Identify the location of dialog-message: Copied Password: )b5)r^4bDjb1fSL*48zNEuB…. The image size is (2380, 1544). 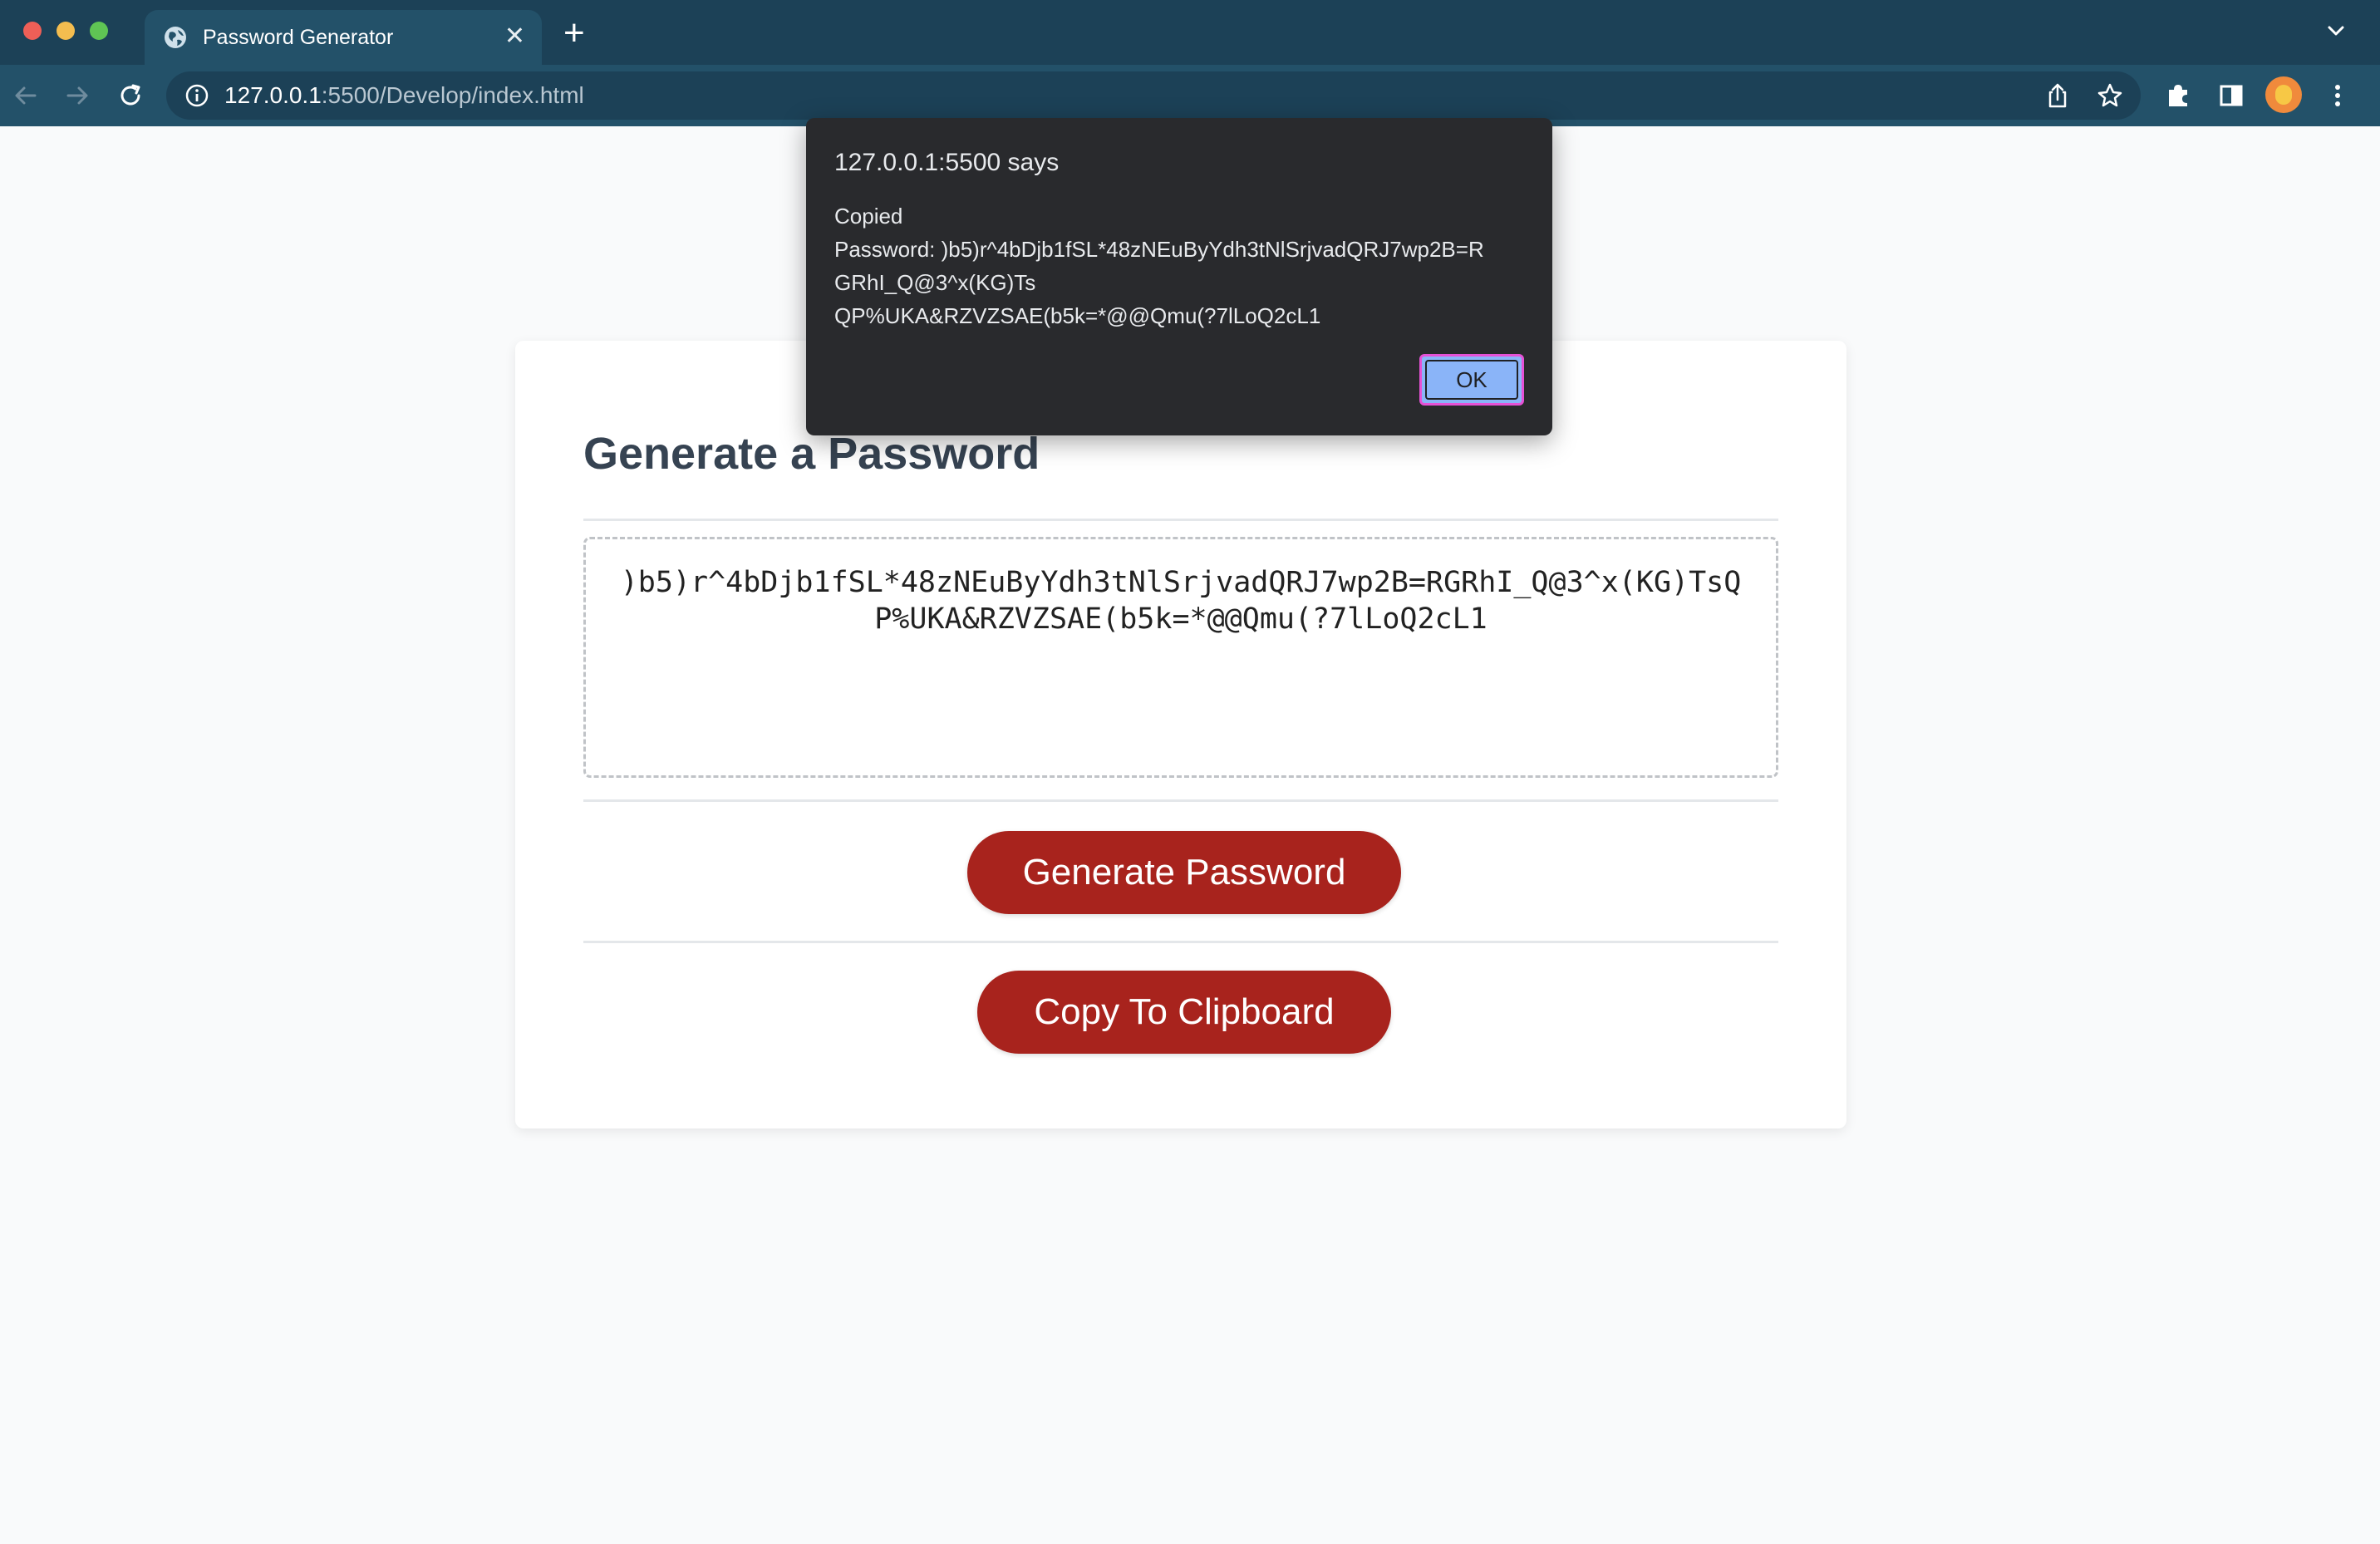
(1159, 266).